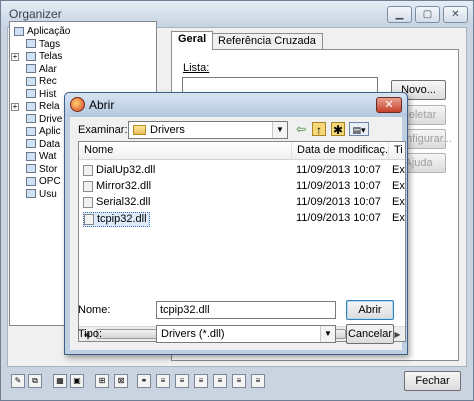 The image size is (474, 401). I want to click on cancelar-button: Cancelar, so click(370, 334).